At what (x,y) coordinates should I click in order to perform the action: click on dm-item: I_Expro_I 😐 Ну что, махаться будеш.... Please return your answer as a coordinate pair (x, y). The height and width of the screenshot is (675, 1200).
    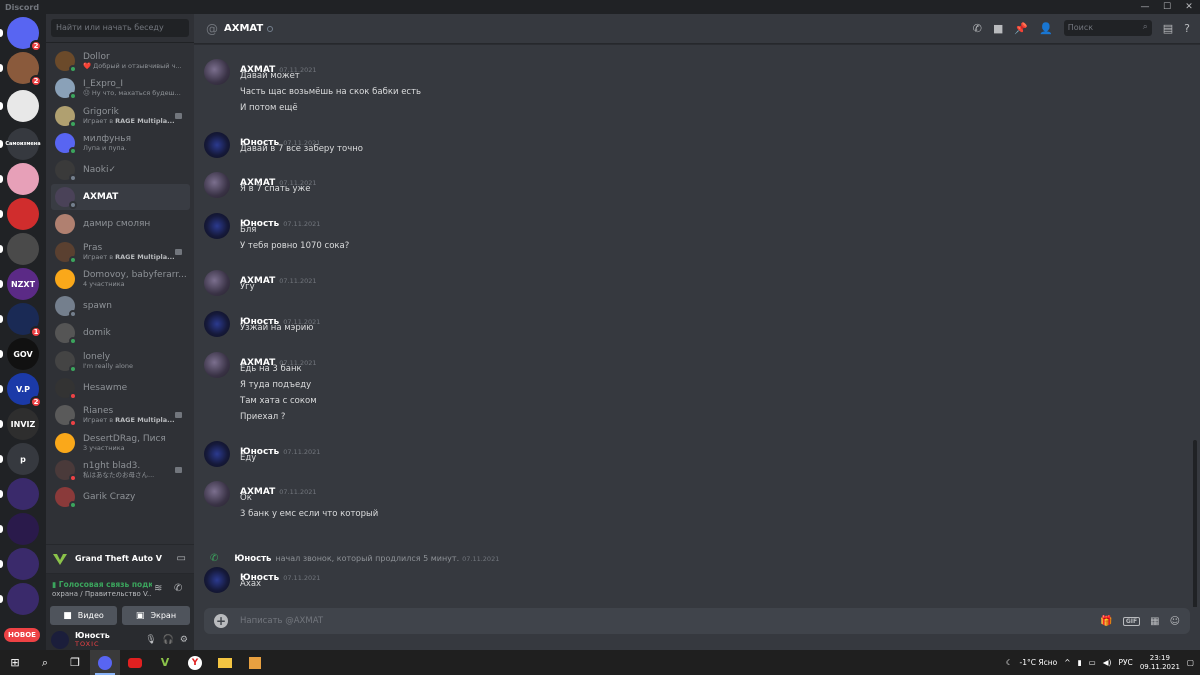
    Looking at the image, I should click on (120, 88).